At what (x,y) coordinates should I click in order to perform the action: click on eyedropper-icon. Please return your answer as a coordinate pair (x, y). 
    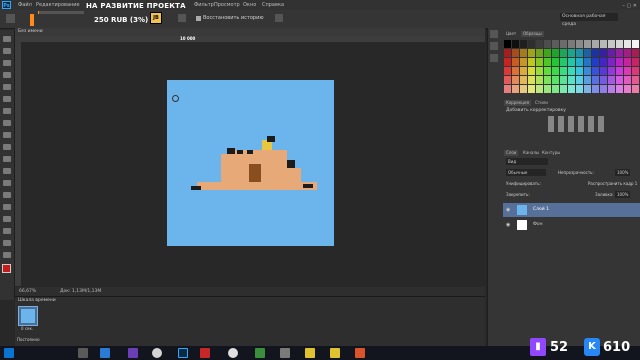
    Looking at the image, I should click on (7, 99).